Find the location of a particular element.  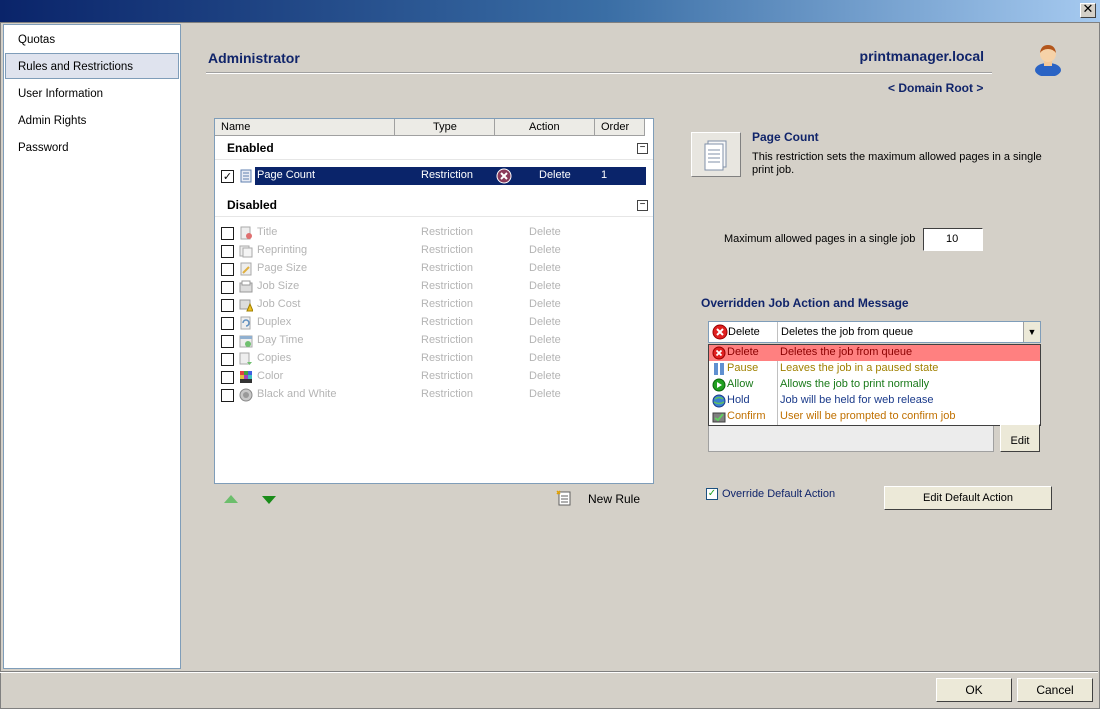

rule-name: Job Size is located at coordinates (278, 286).